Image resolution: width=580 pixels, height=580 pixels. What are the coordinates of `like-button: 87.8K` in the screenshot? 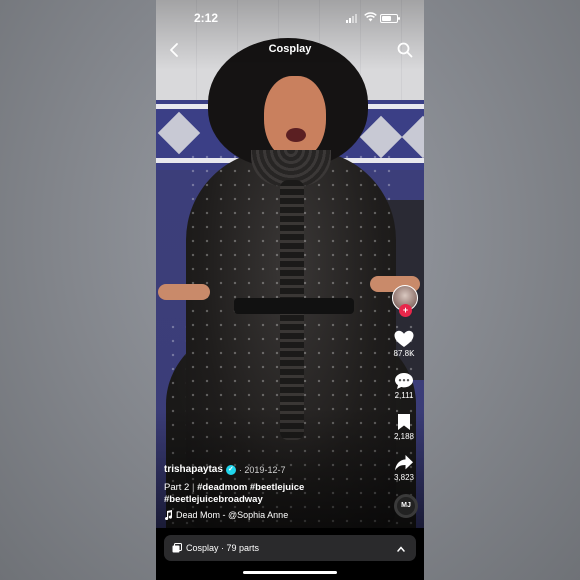 It's located at (404, 344).